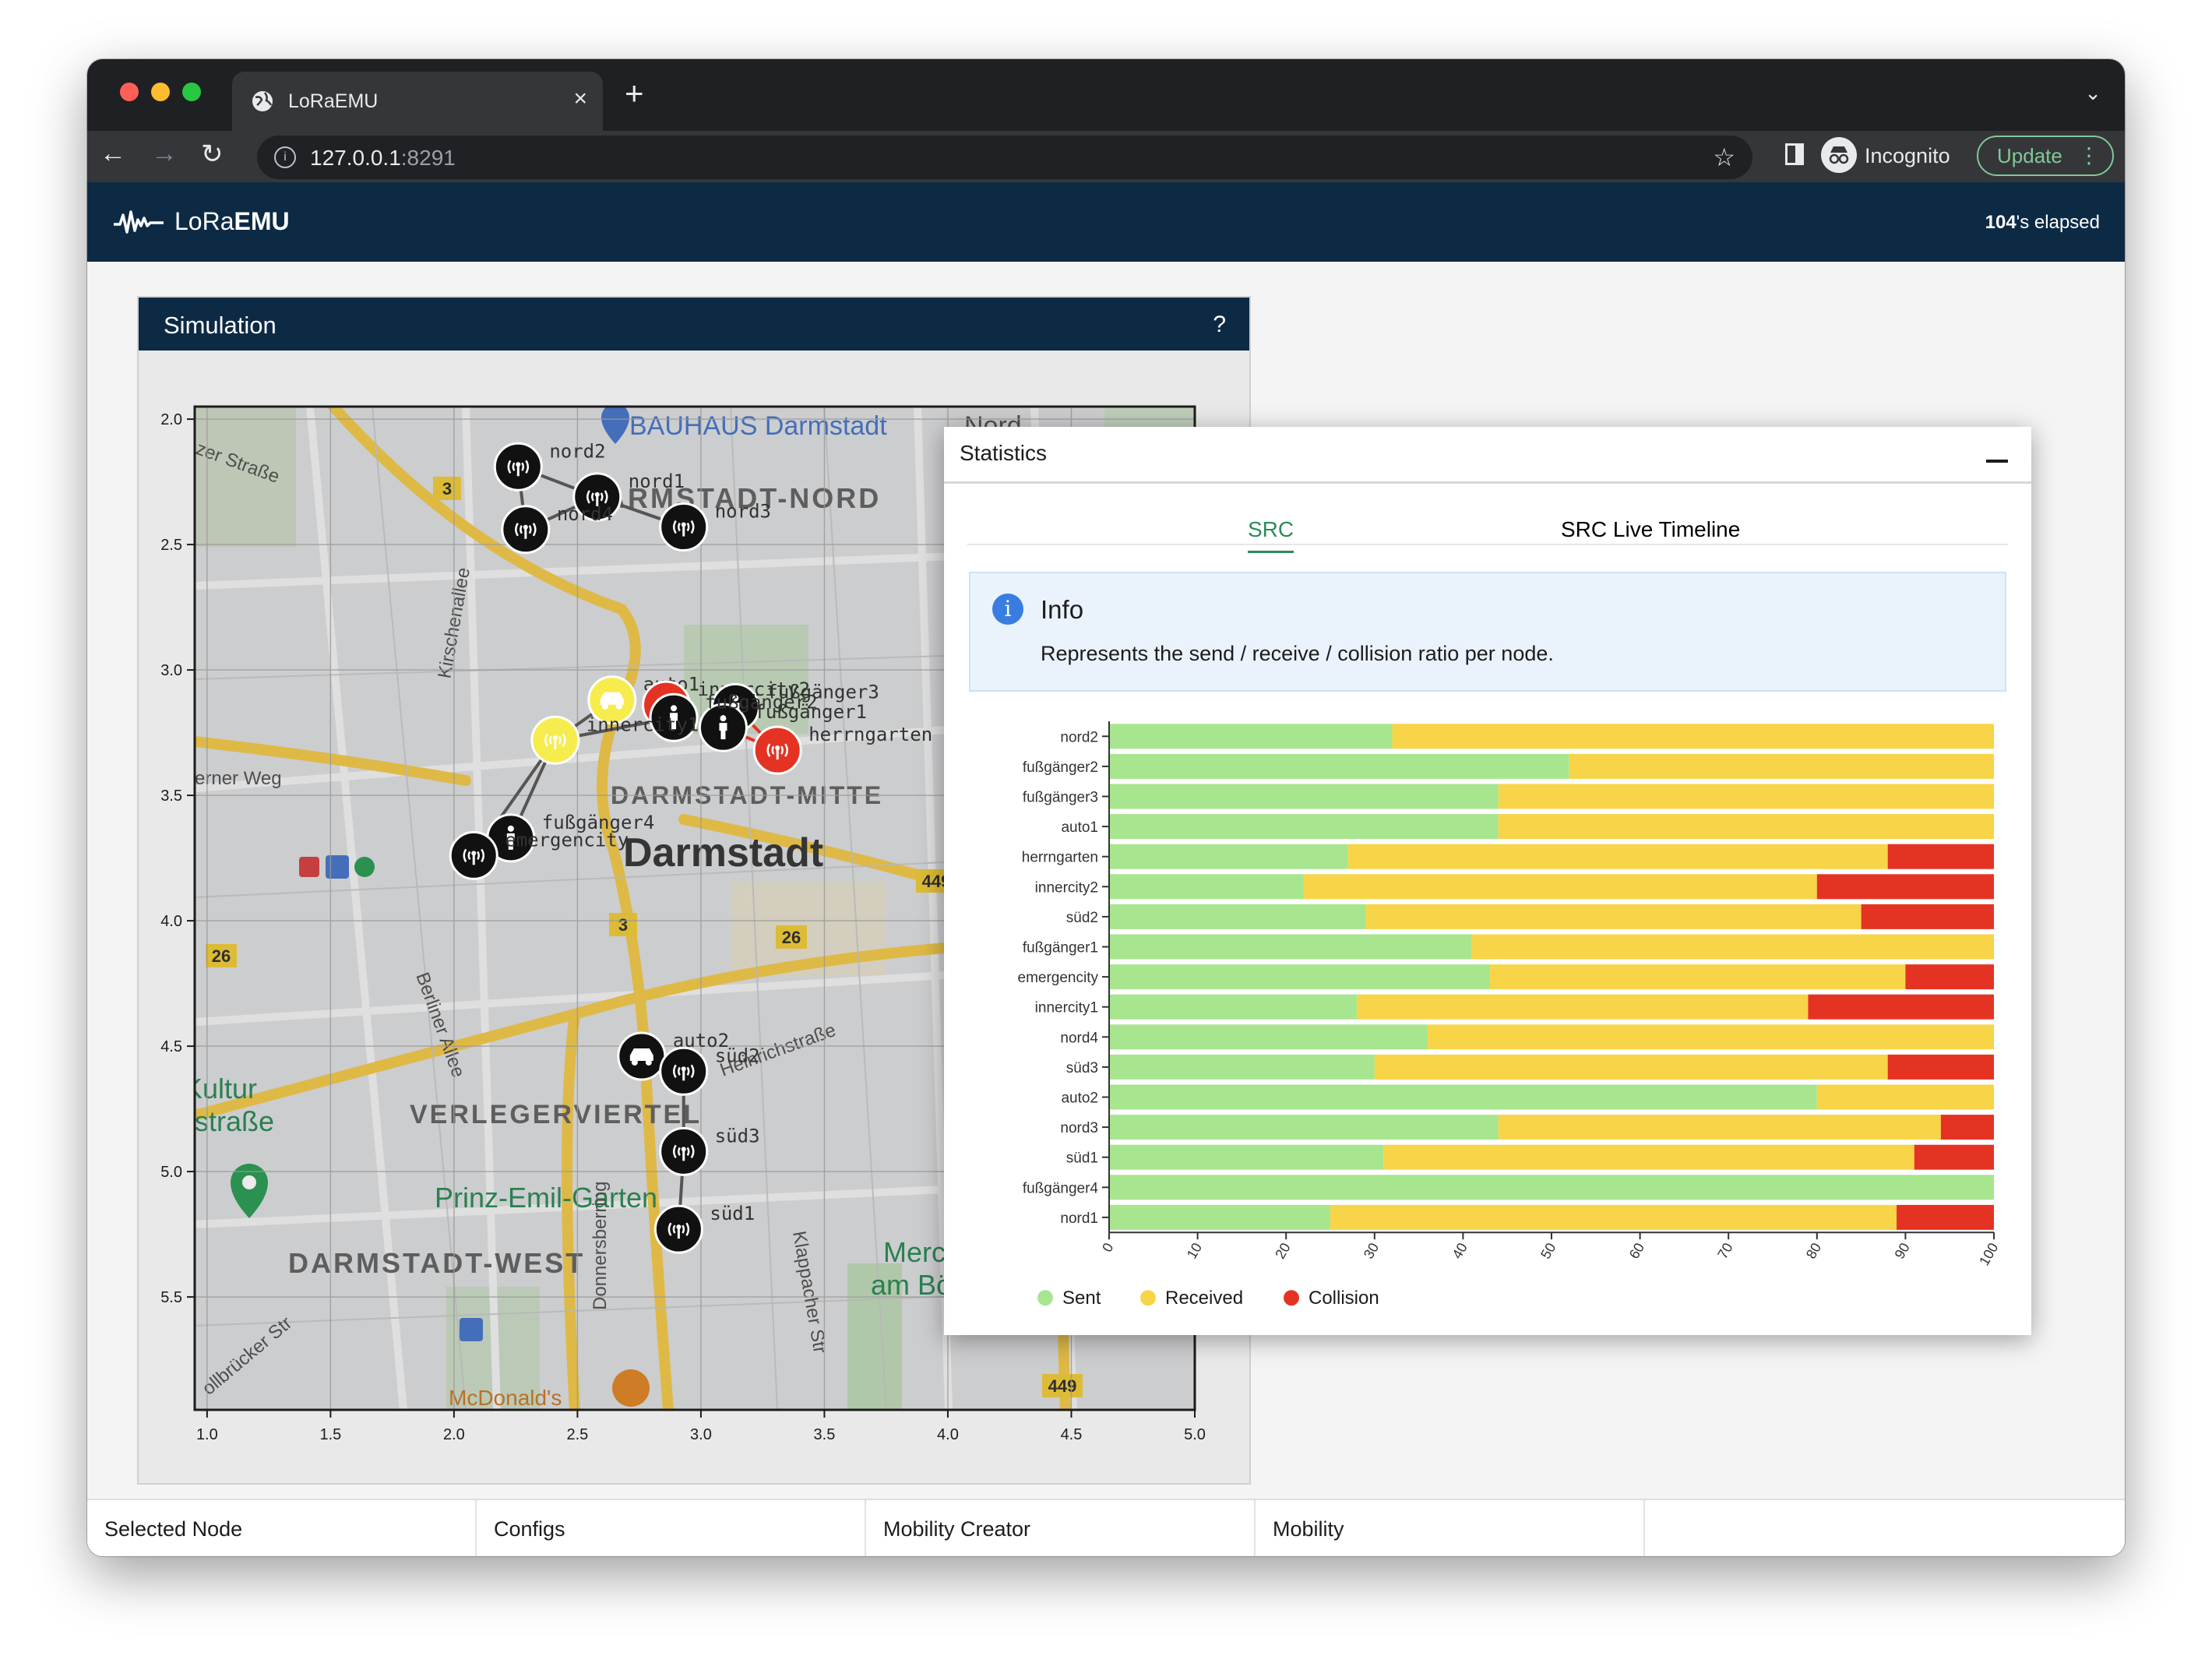  I want to click on category-label: süd2, so click(1082, 918).